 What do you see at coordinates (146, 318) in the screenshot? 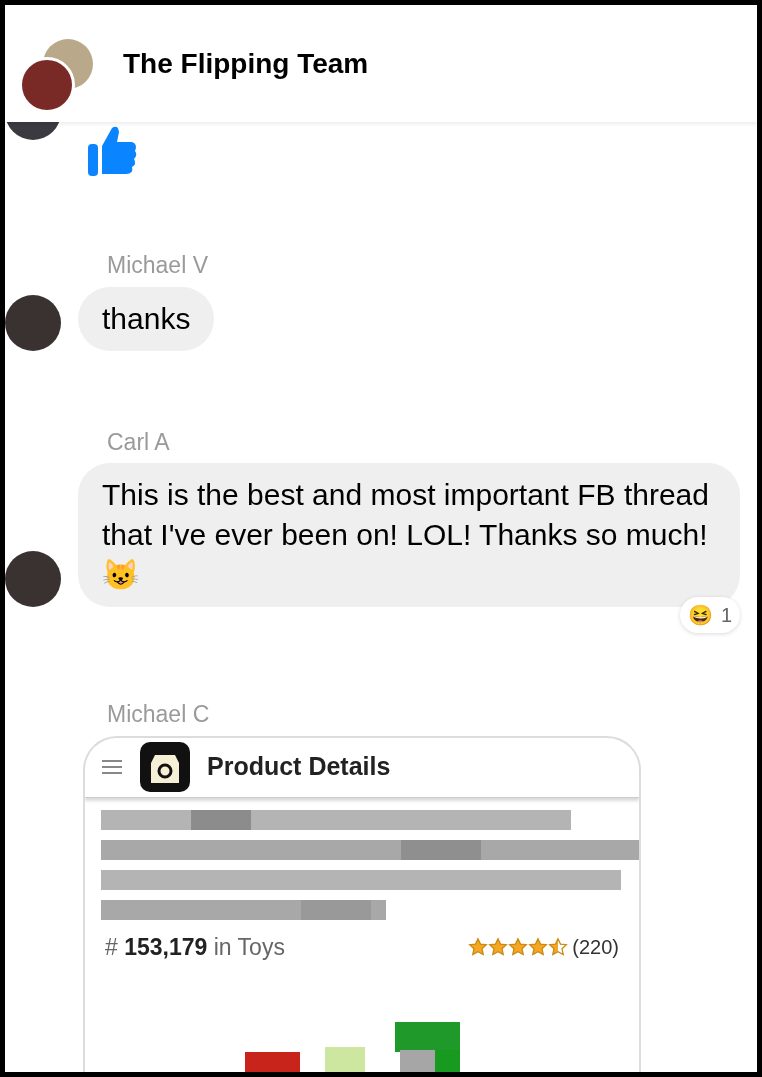
I see `message-bubble: thanks` at bounding box center [146, 318].